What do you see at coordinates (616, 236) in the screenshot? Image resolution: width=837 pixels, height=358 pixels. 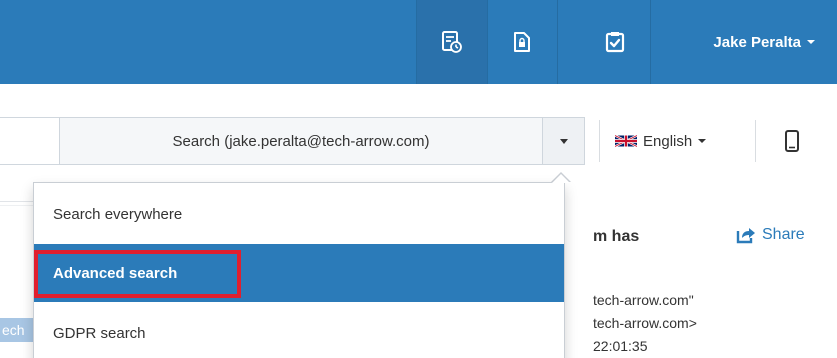 I see `message-title: m has` at bounding box center [616, 236].